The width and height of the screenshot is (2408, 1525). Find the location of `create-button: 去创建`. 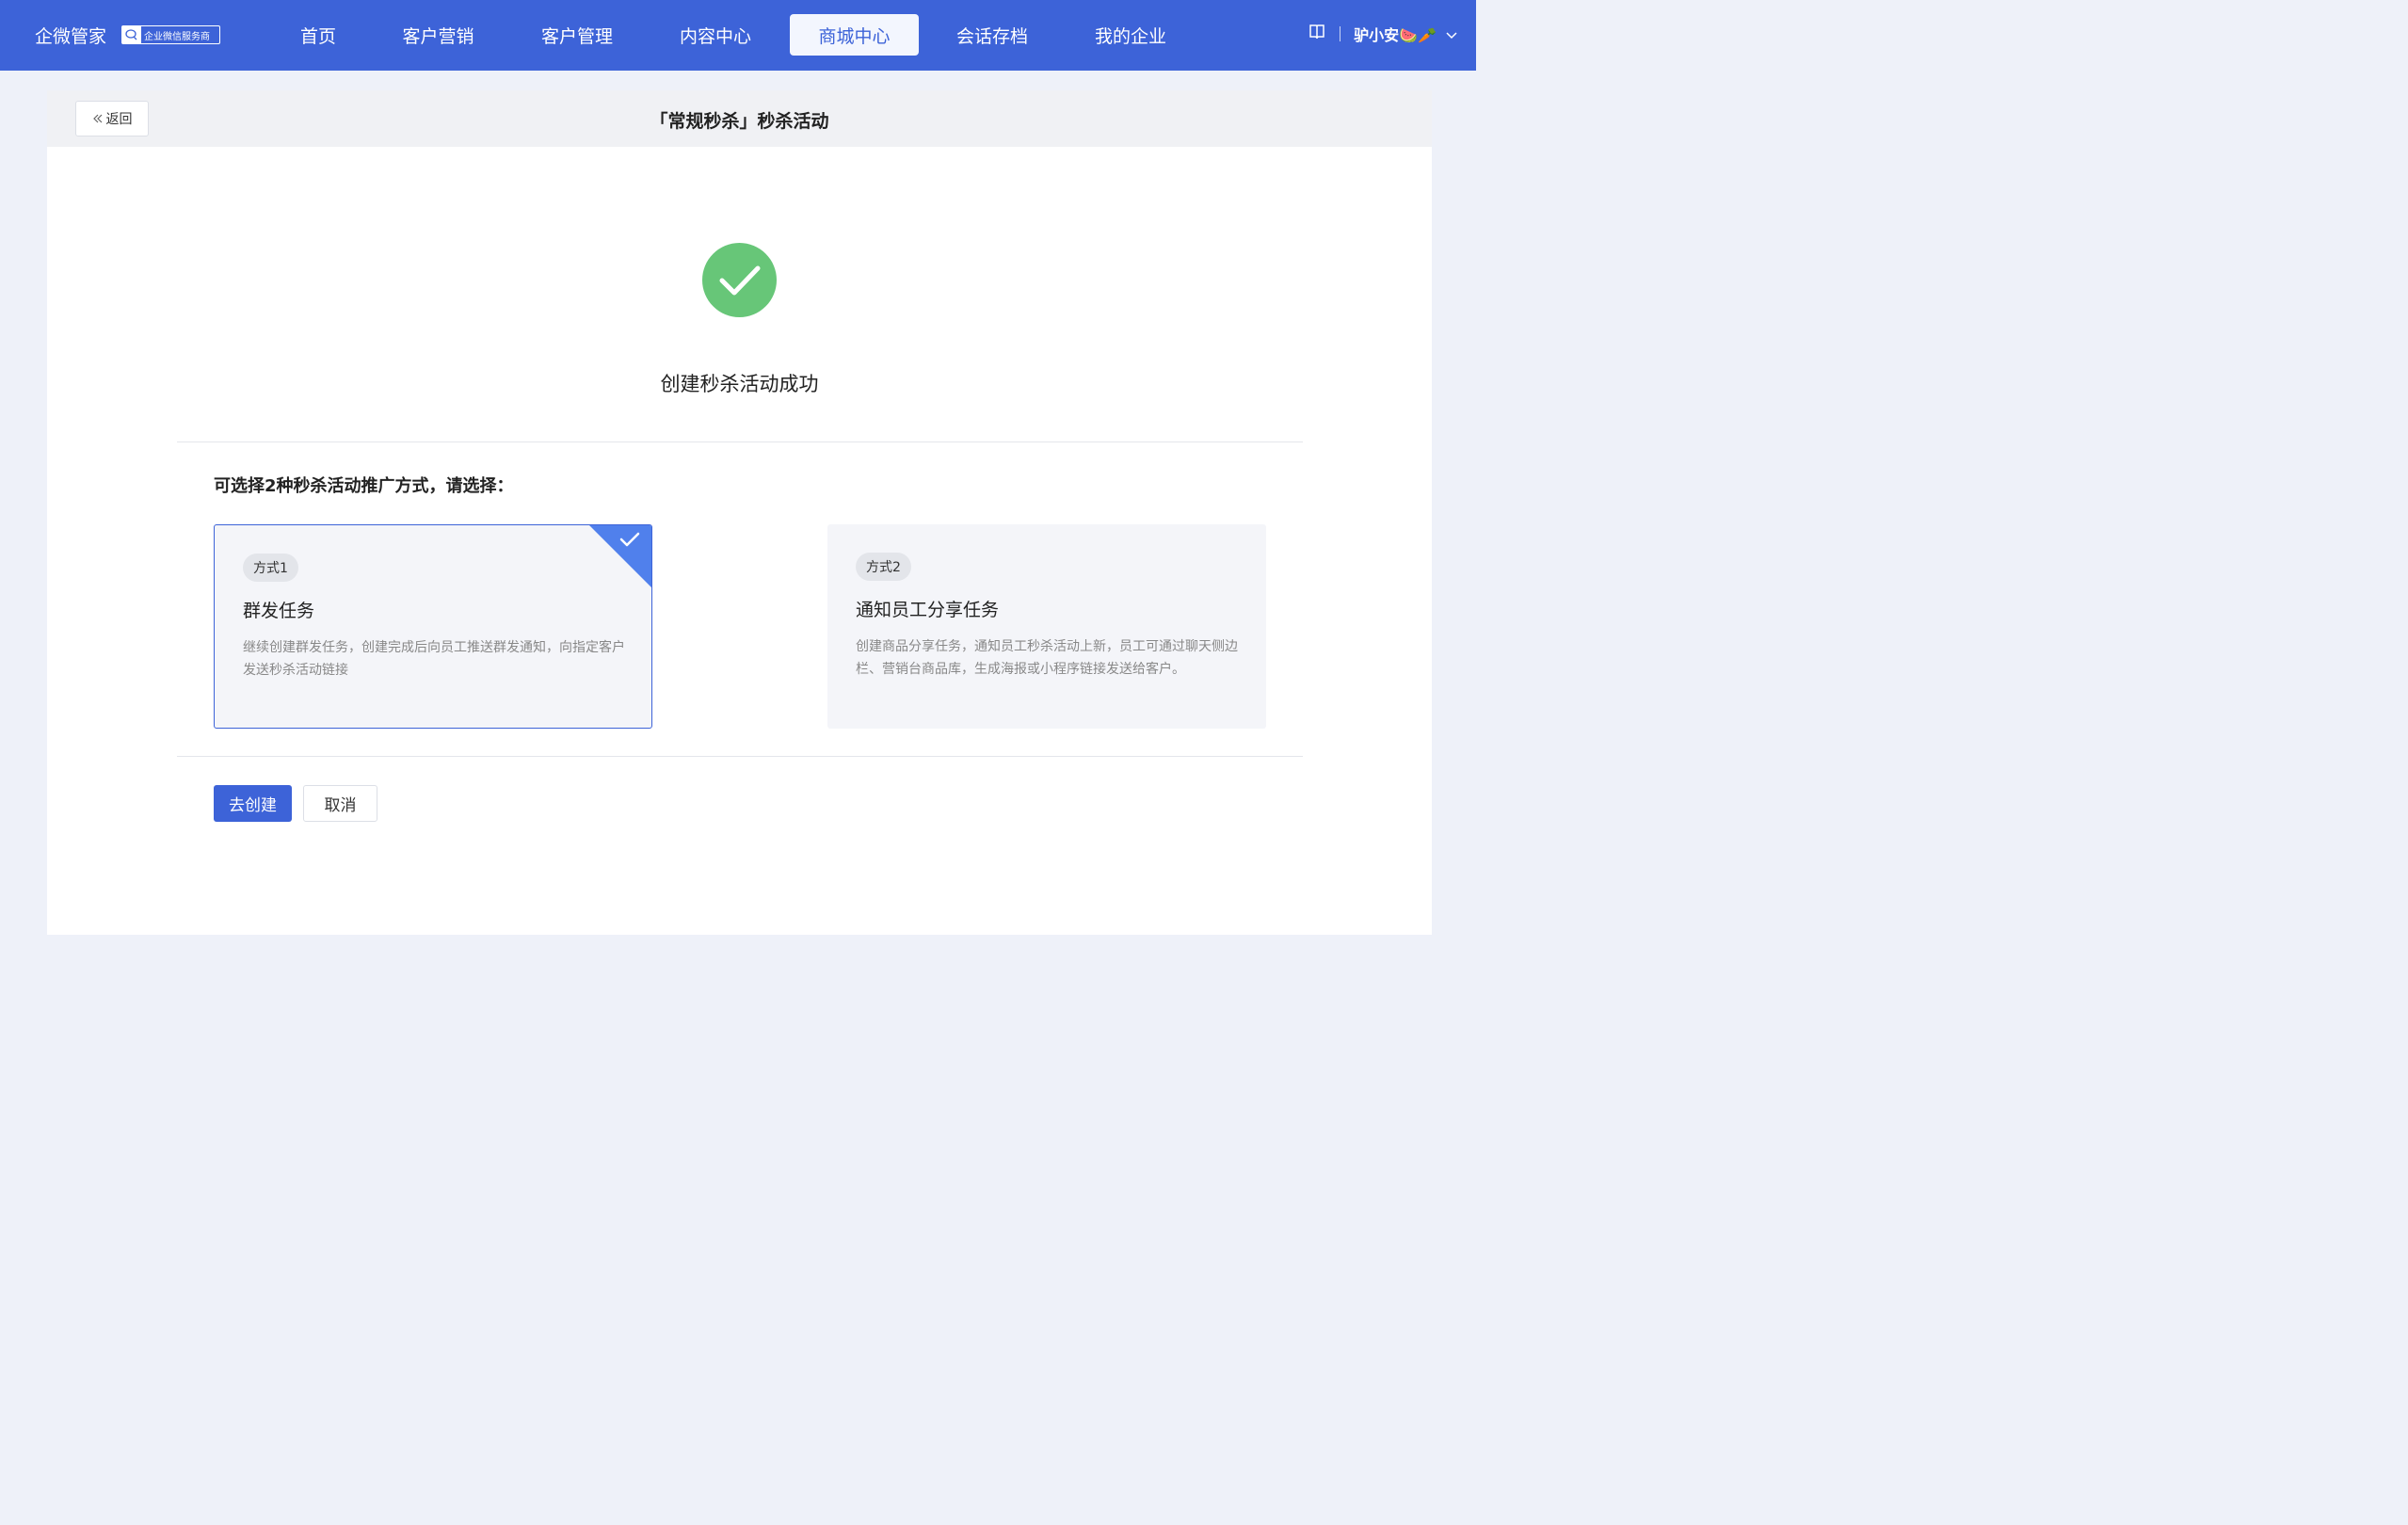

create-button: 去创建 is located at coordinates (253, 803).